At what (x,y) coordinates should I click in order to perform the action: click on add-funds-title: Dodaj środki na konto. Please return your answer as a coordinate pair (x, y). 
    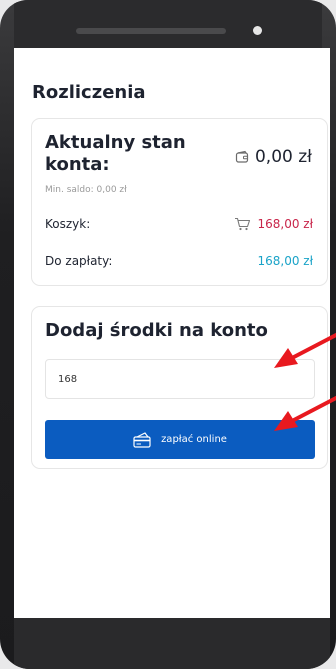
    Looking at the image, I should click on (156, 330).